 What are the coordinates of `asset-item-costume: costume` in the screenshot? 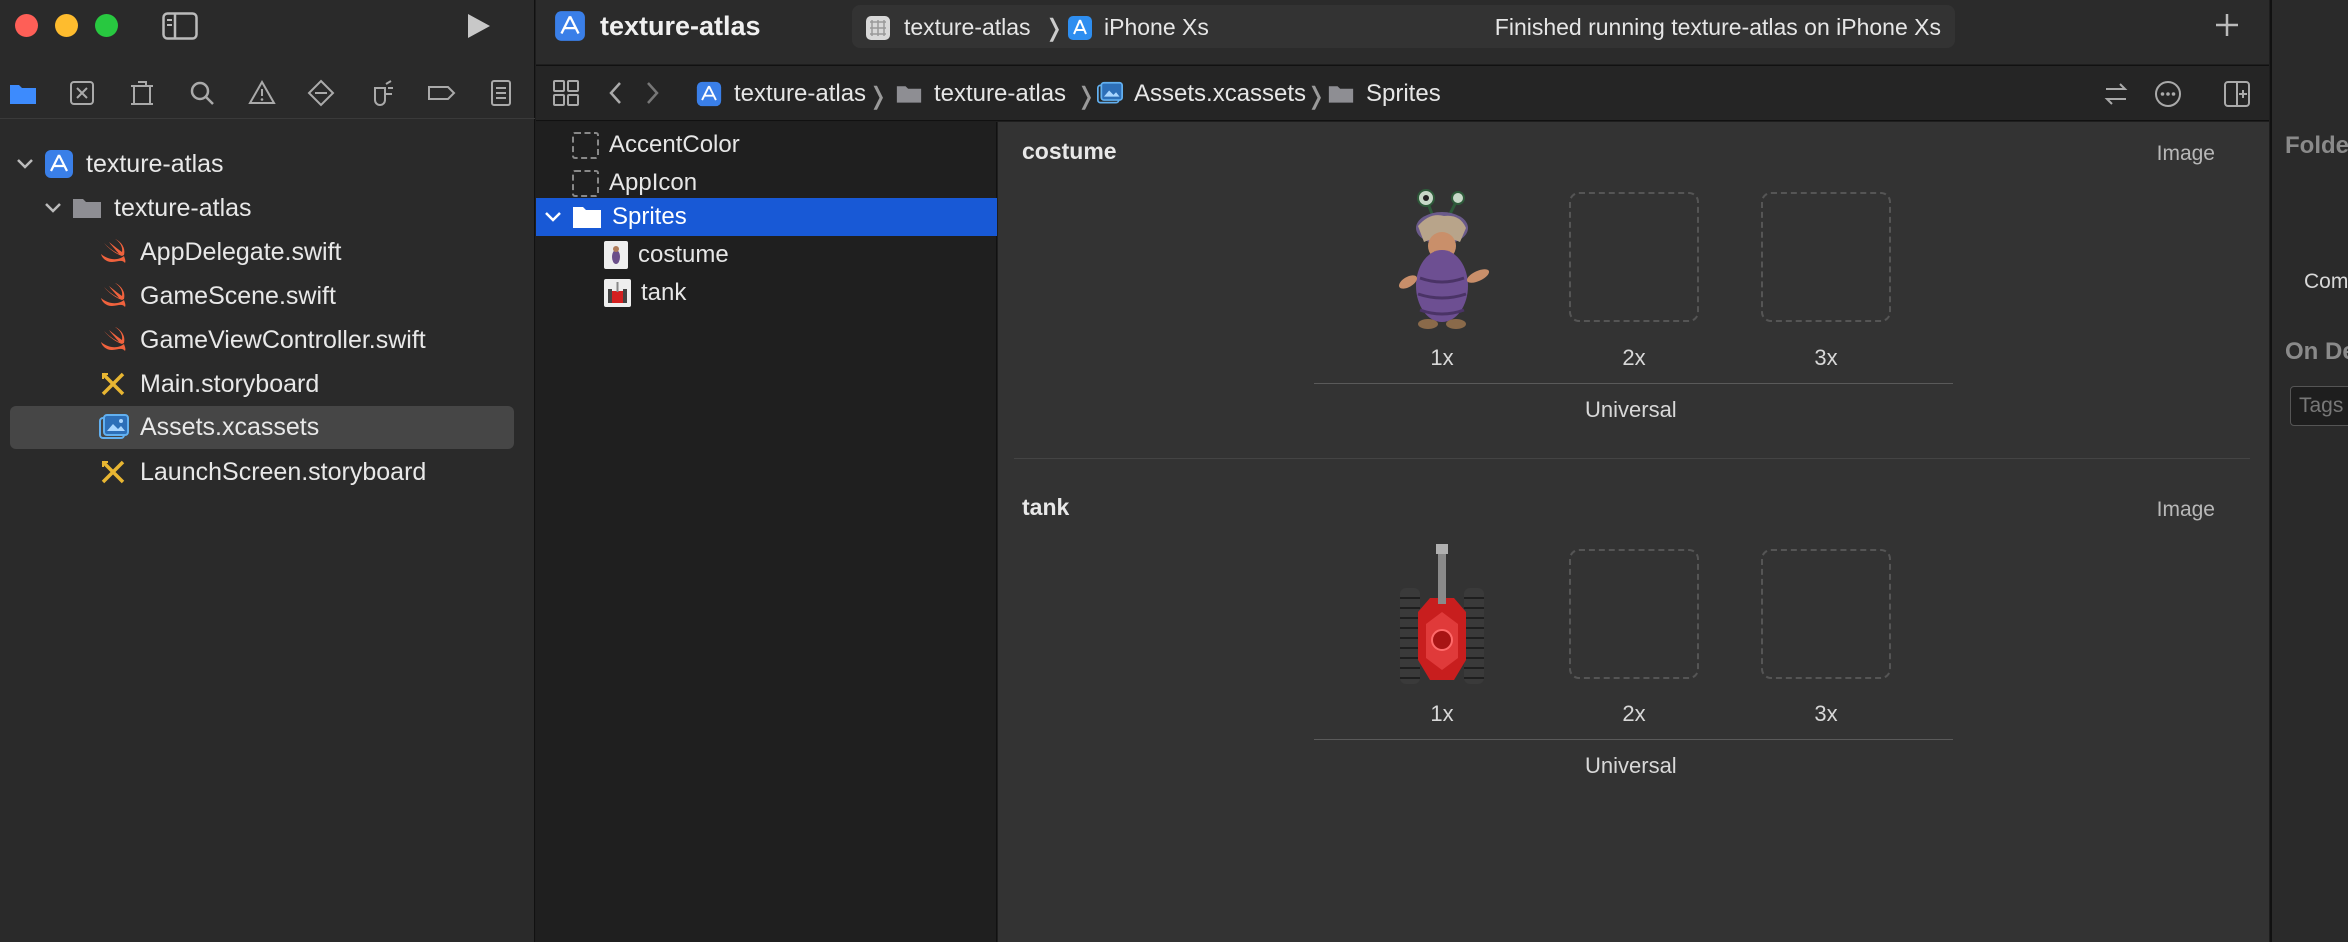 It's located at (766, 255).